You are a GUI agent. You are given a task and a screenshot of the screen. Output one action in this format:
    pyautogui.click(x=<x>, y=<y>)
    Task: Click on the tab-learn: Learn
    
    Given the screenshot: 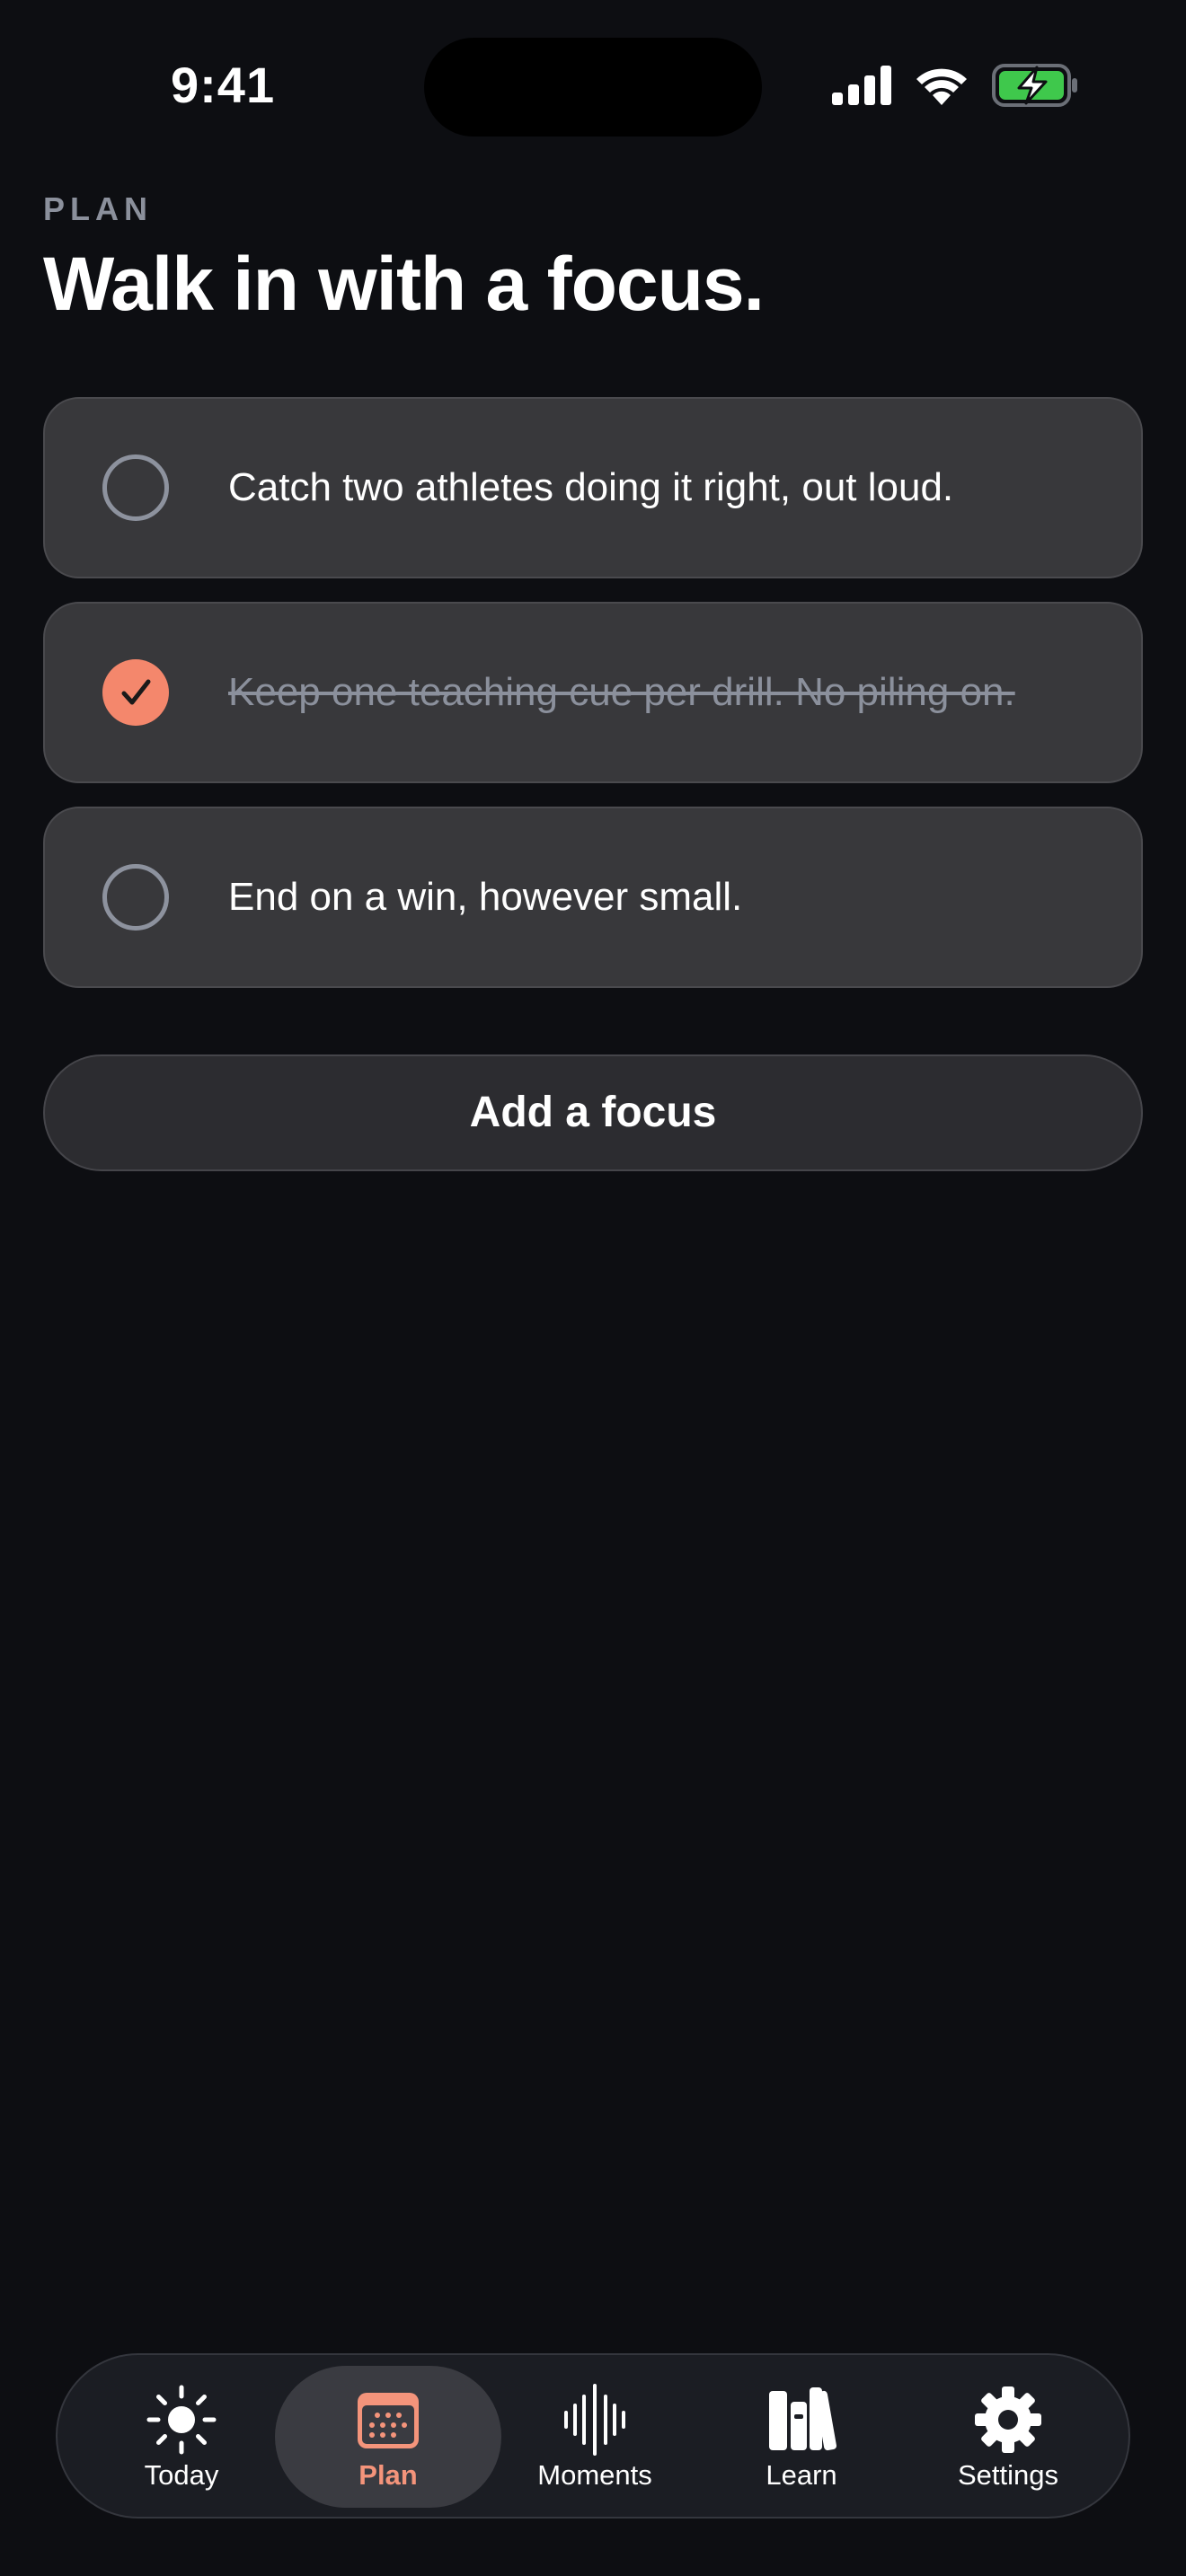 What is the action you would take?
    pyautogui.click(x=801, y=2437)
    